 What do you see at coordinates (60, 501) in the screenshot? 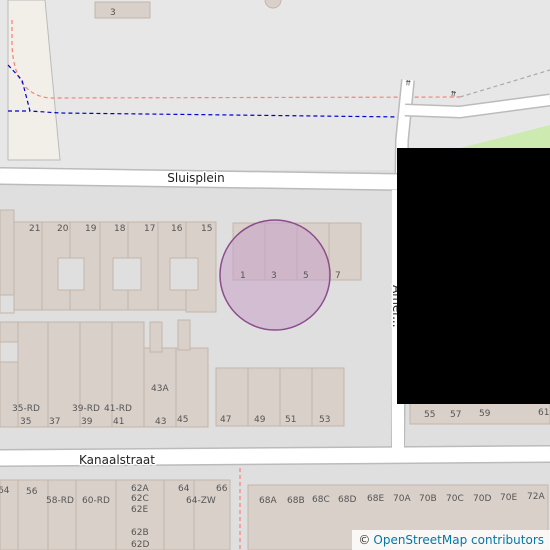
I see `house-number: 58-RD` at bounding box center [60, 501].